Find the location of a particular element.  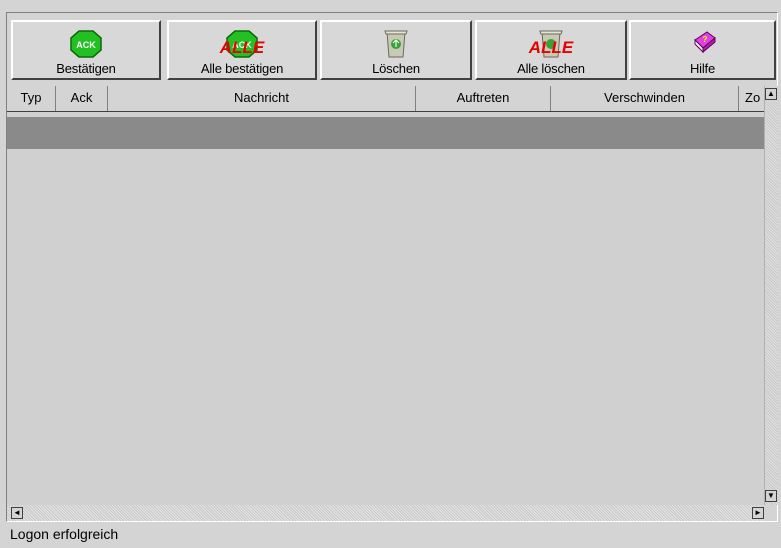

column-header-zo: Zo is located at coordinates (751, 98).